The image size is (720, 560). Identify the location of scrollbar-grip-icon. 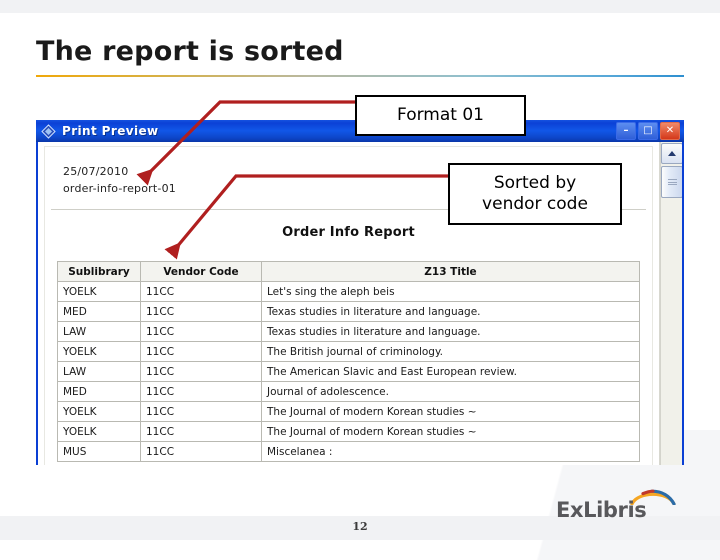
(672, 181).